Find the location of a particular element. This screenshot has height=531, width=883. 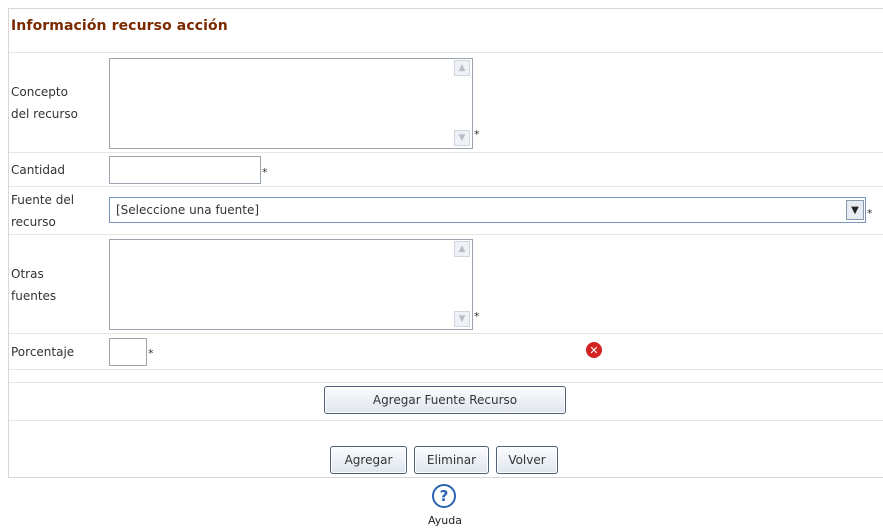

add-source-button: Agregar Fuente Recurso is located at coordinates (445, 400).